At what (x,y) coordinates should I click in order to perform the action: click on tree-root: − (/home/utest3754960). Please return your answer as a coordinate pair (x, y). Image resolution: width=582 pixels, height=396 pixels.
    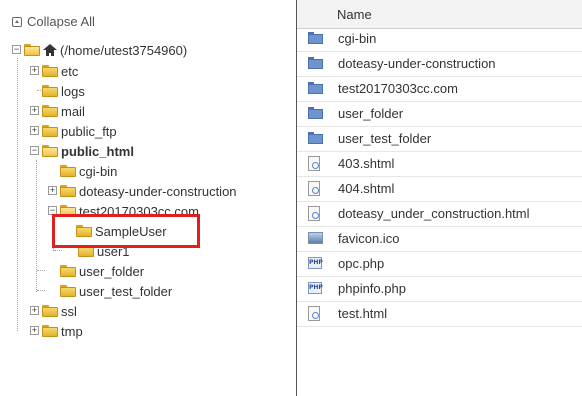
    Looking at the image, I should click on (99, 50).